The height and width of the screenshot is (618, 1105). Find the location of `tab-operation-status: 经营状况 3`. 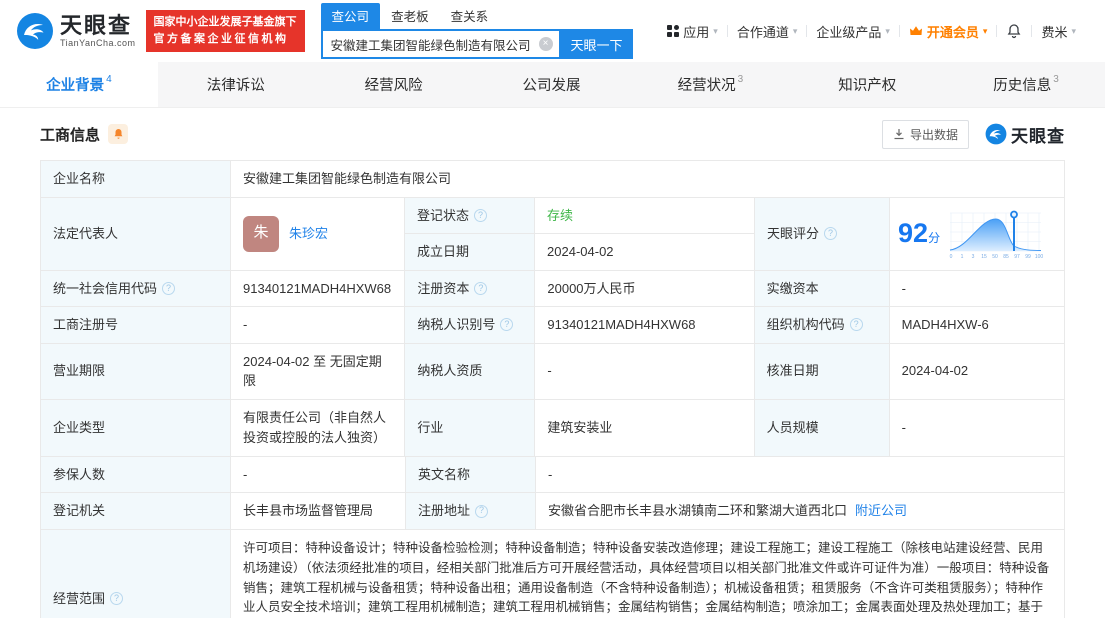

tab-operation-status: 经营状况 3 is located at coordinates (710, 84).